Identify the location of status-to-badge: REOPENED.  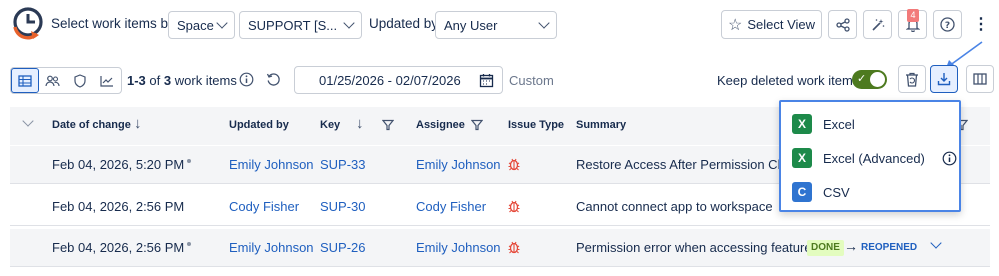
(889, 247).